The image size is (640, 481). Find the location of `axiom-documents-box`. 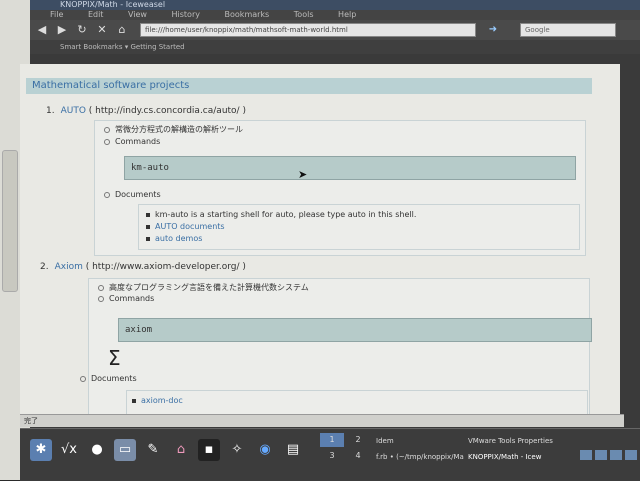

axiom-documents-box is located at coordinates (357, 402).